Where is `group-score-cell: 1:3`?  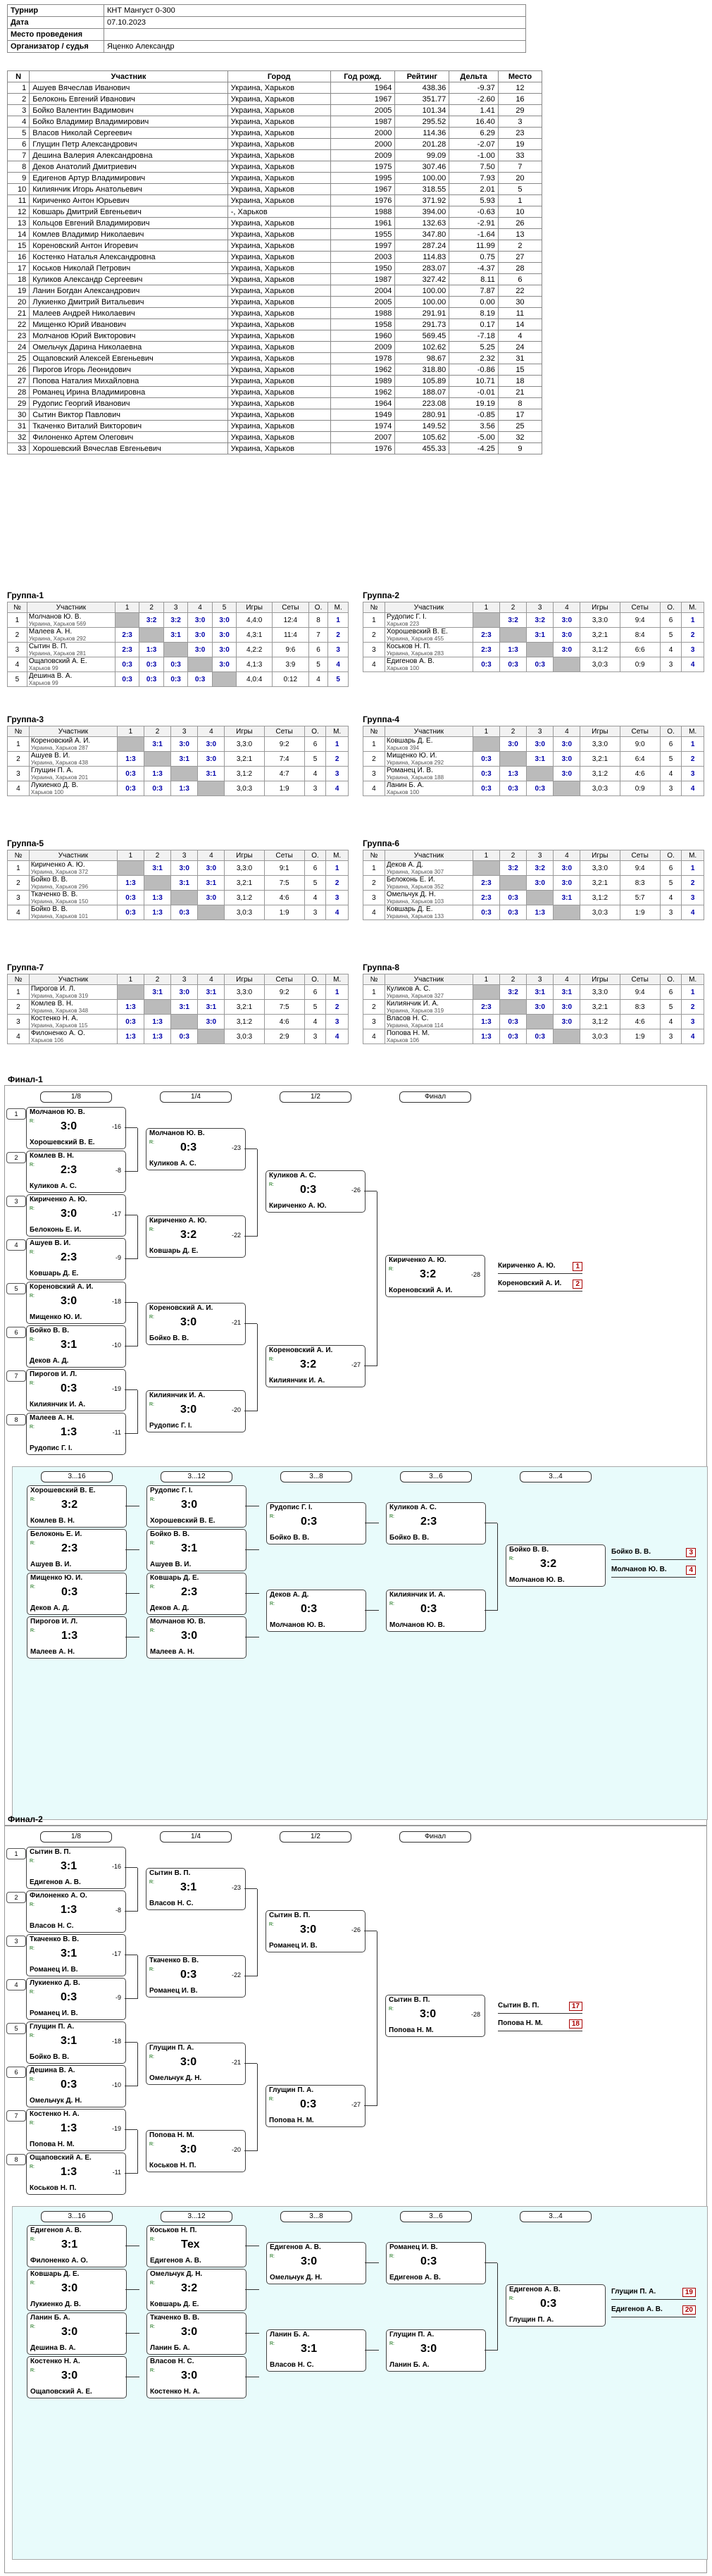
group-score-cell: 1:3 is located at coordinates (130, 1036).